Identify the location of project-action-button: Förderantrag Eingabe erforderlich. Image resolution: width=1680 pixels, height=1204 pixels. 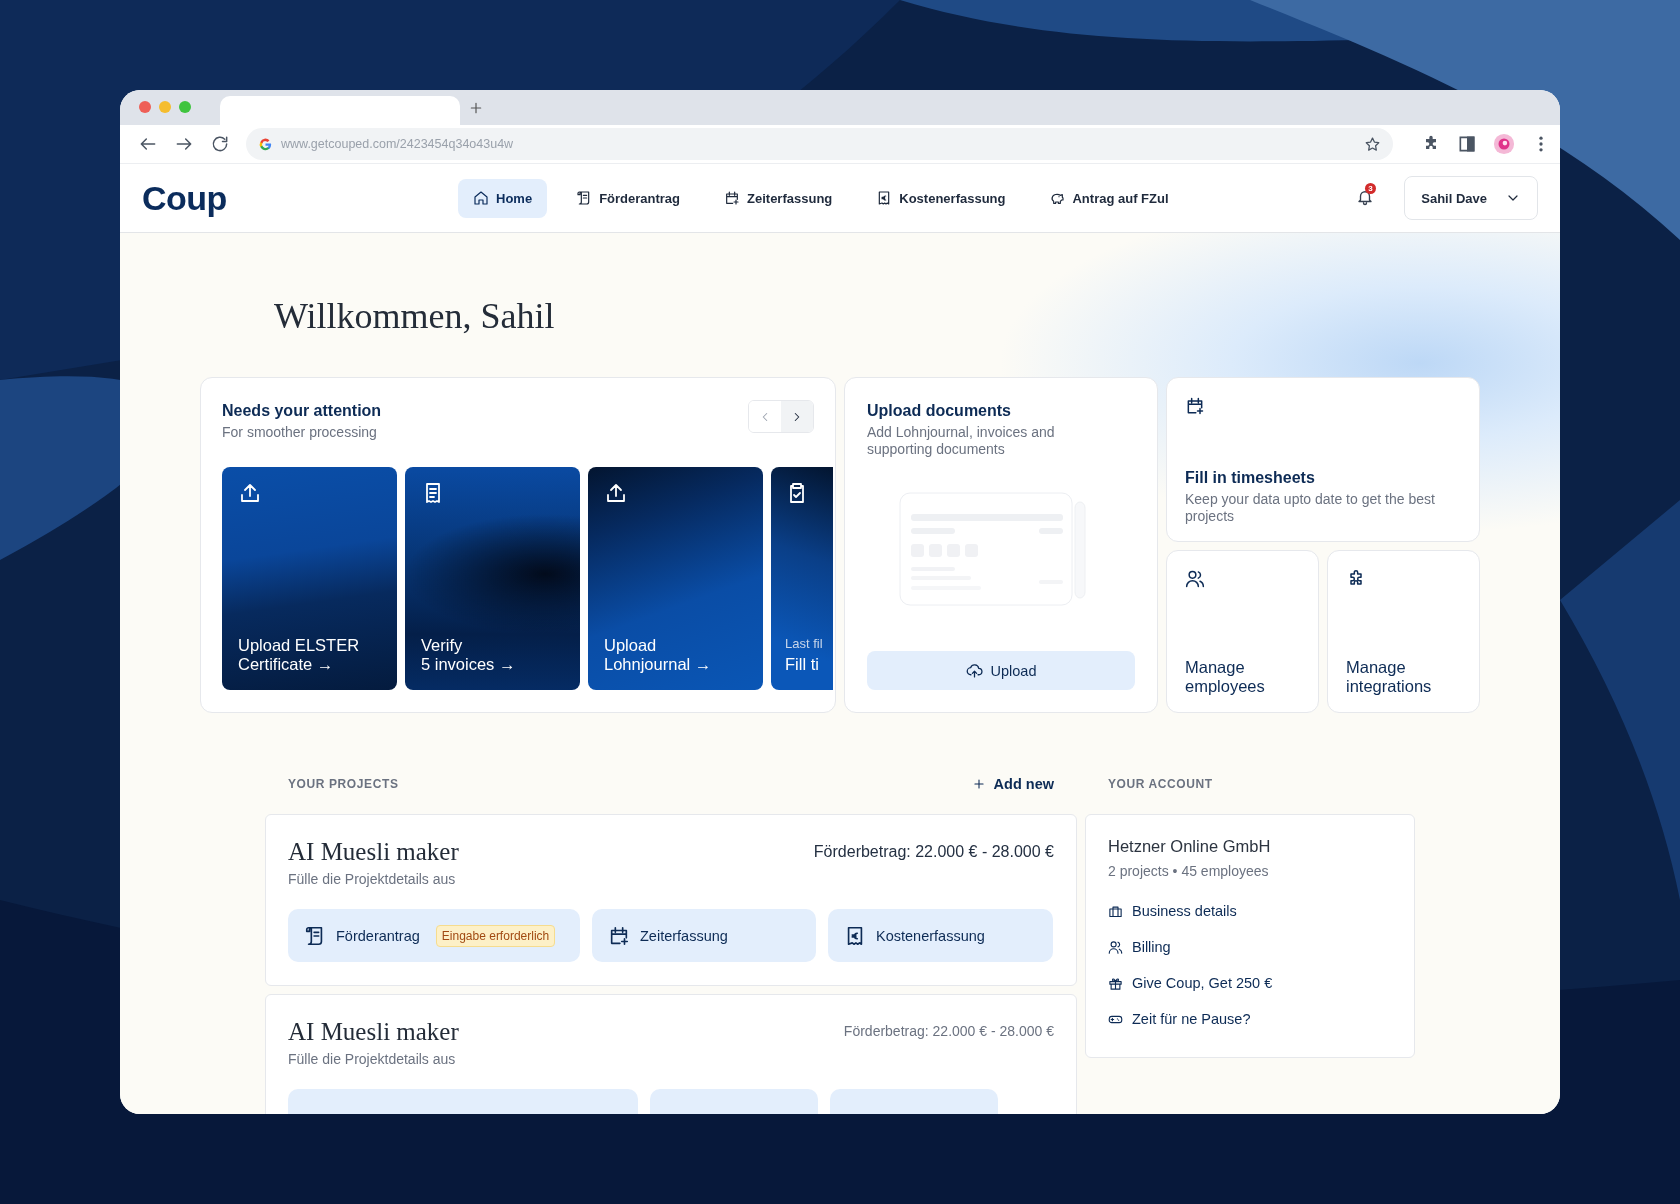
(434, 935).